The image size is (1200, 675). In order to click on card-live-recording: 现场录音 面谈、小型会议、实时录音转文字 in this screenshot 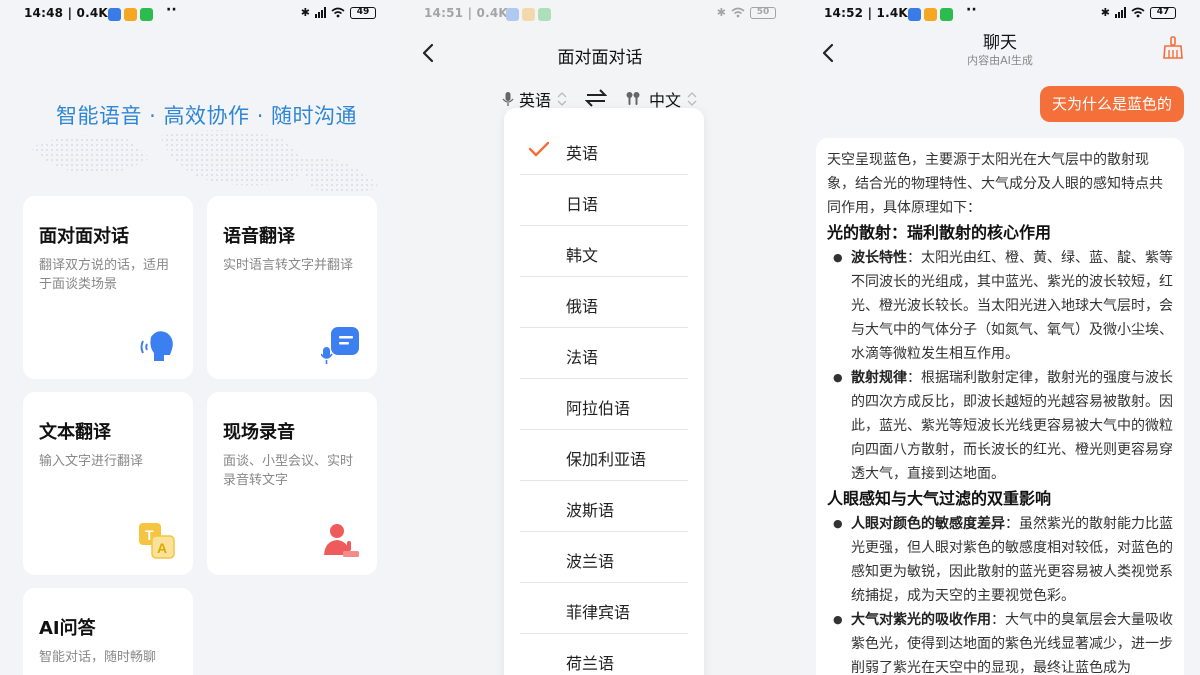, I will do `click(292, 483)`.